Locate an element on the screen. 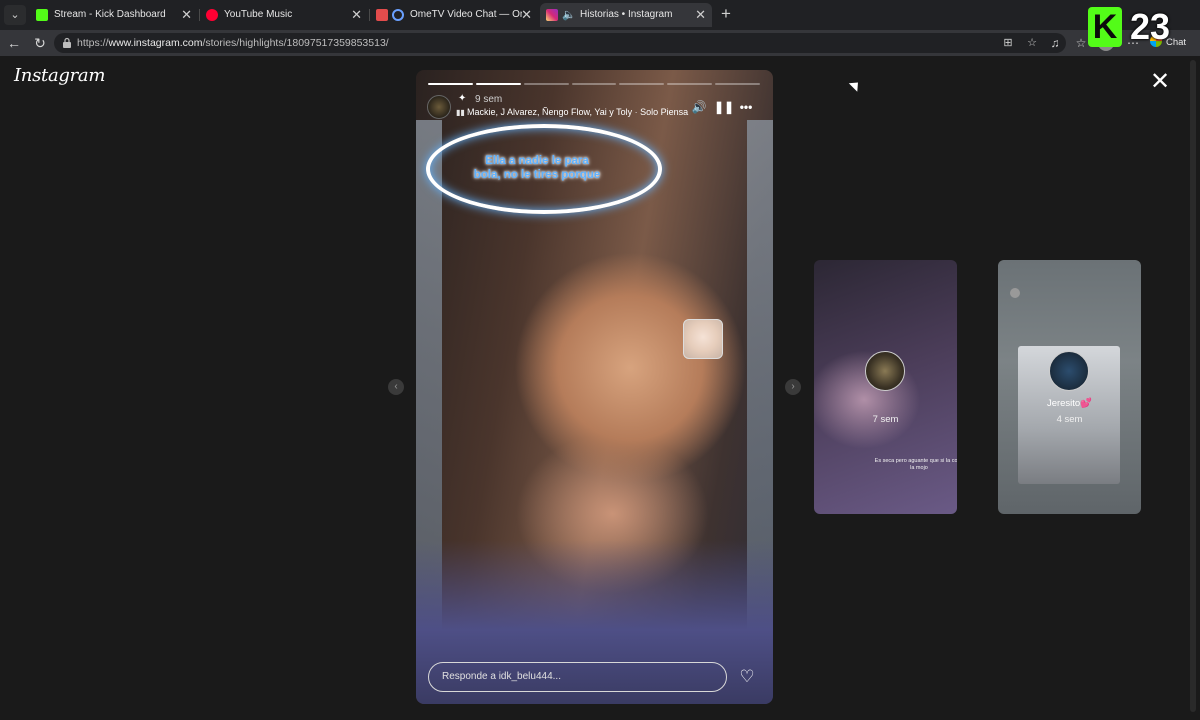  tab-label: Historias • Instagram is located at coordinates (626, 14).